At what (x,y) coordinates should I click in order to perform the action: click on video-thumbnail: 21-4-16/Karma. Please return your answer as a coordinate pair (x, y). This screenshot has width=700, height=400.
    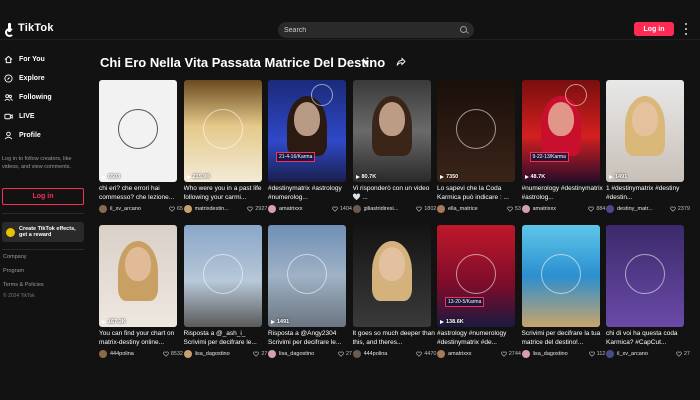
    Looking at the image, I should click on (307, 131).